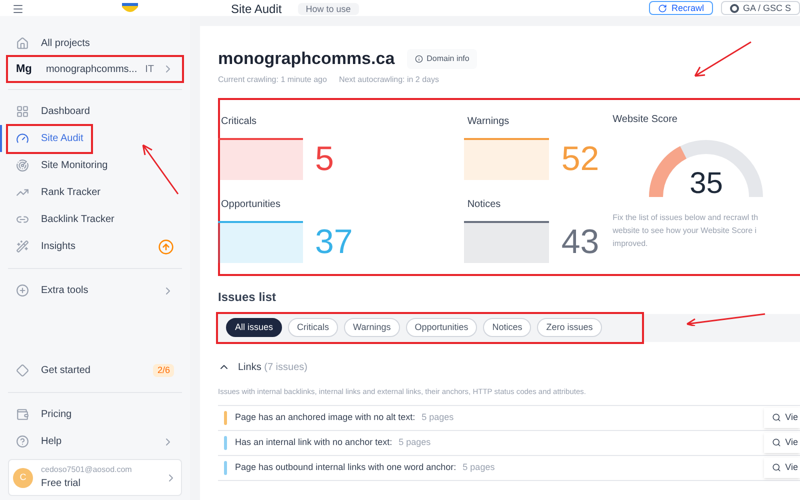 This screenshot has height=500, width=800. What do you see at coordinates (484, 205) in the screenshot?
I see `stat-label: Notices` at bounding box center [484, 205].